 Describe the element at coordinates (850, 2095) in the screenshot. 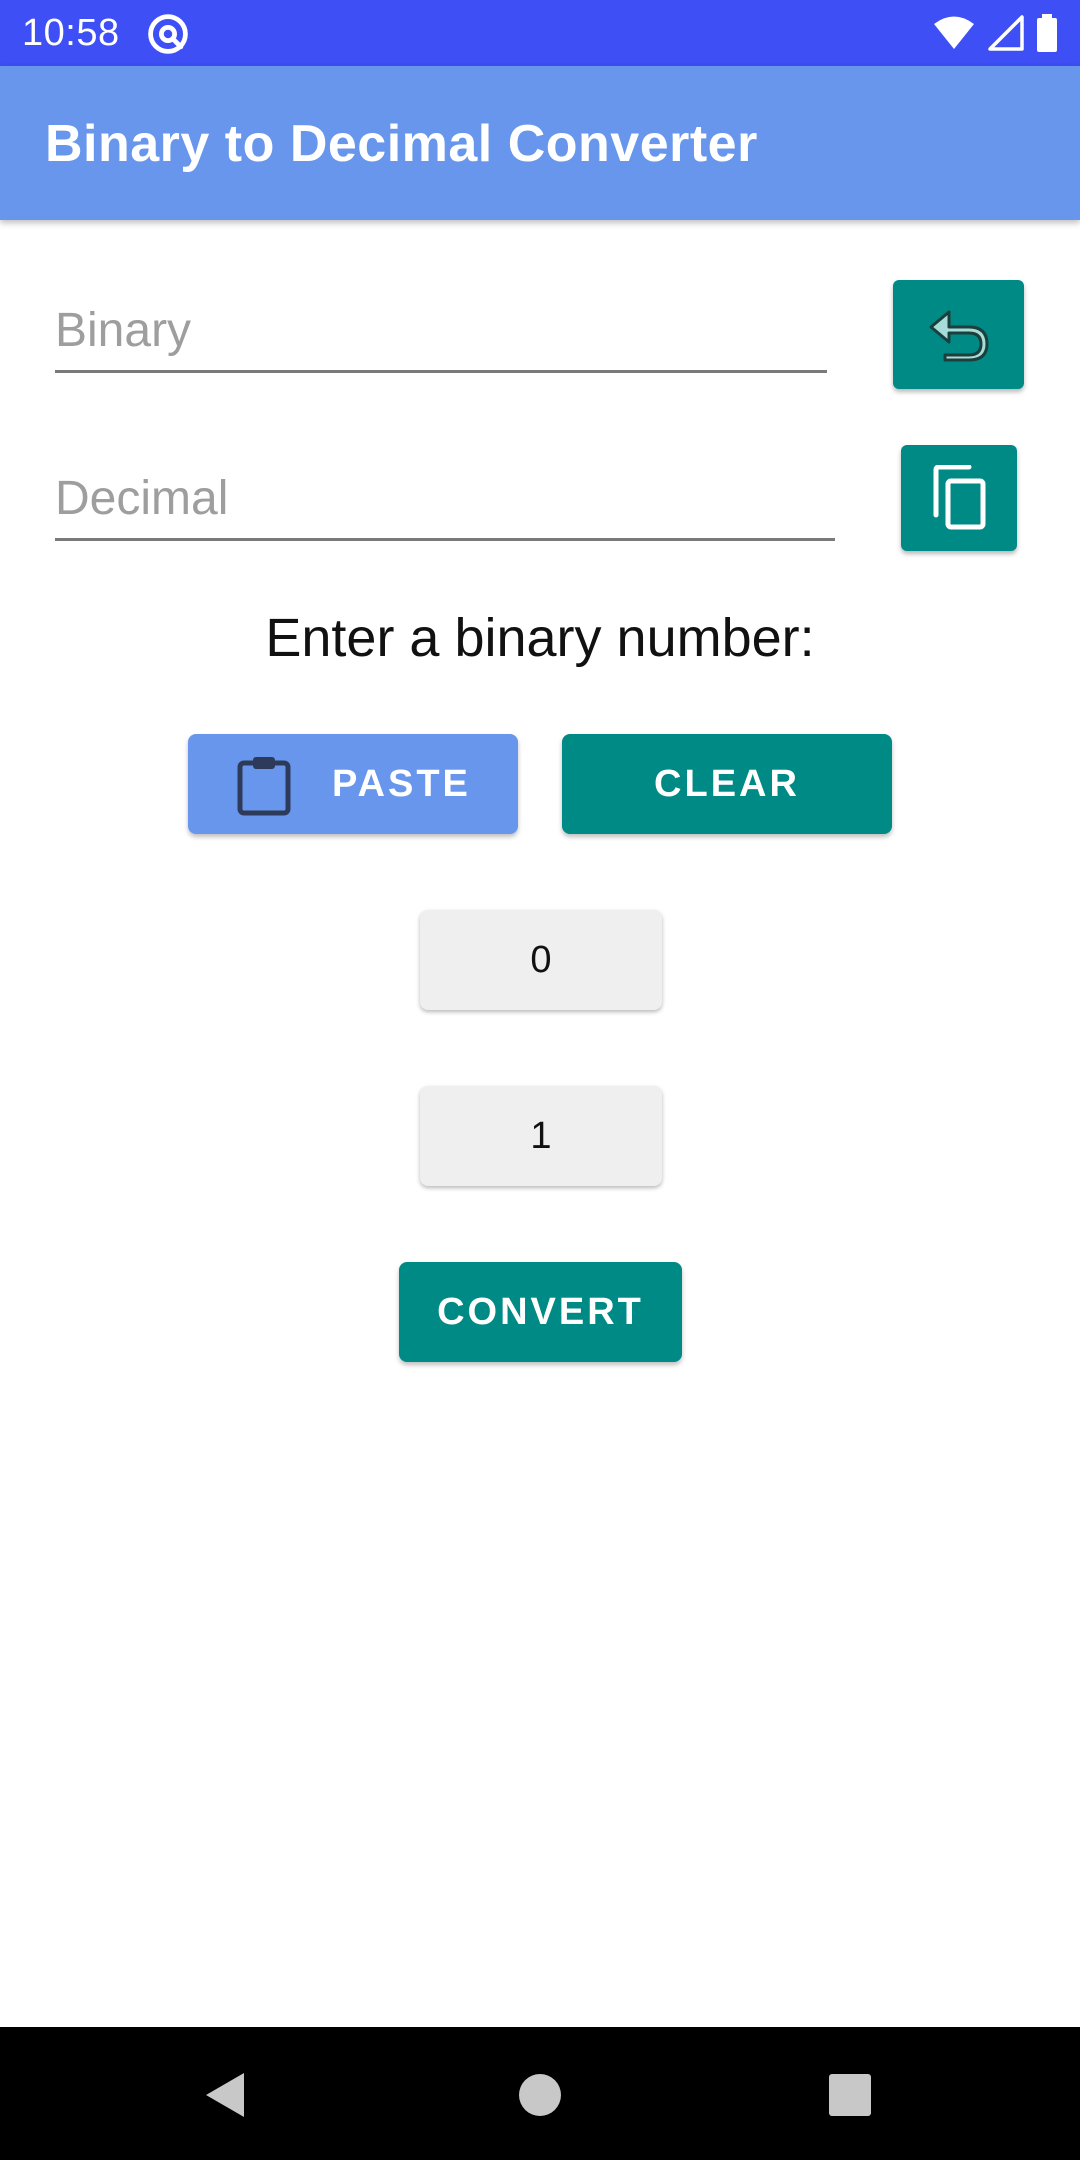

I see `recents-icon` at that location.